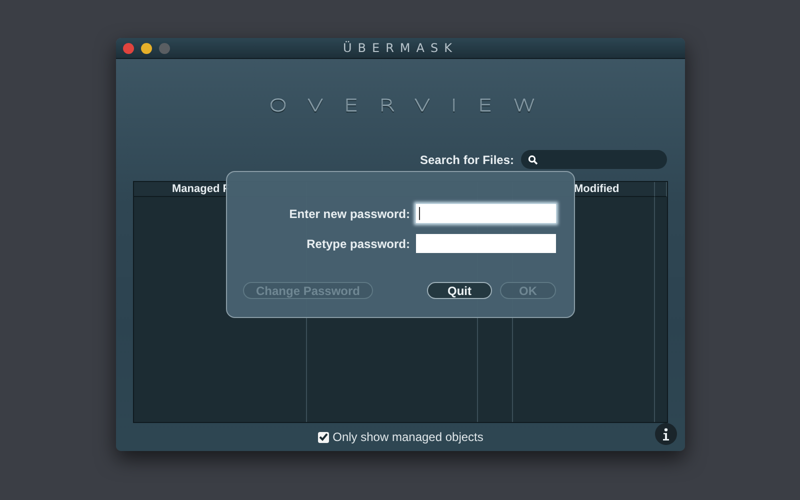  Describe the element at coordinates (349, 213) in the screenshot. I see `field-label: Enter new password:` at that location.